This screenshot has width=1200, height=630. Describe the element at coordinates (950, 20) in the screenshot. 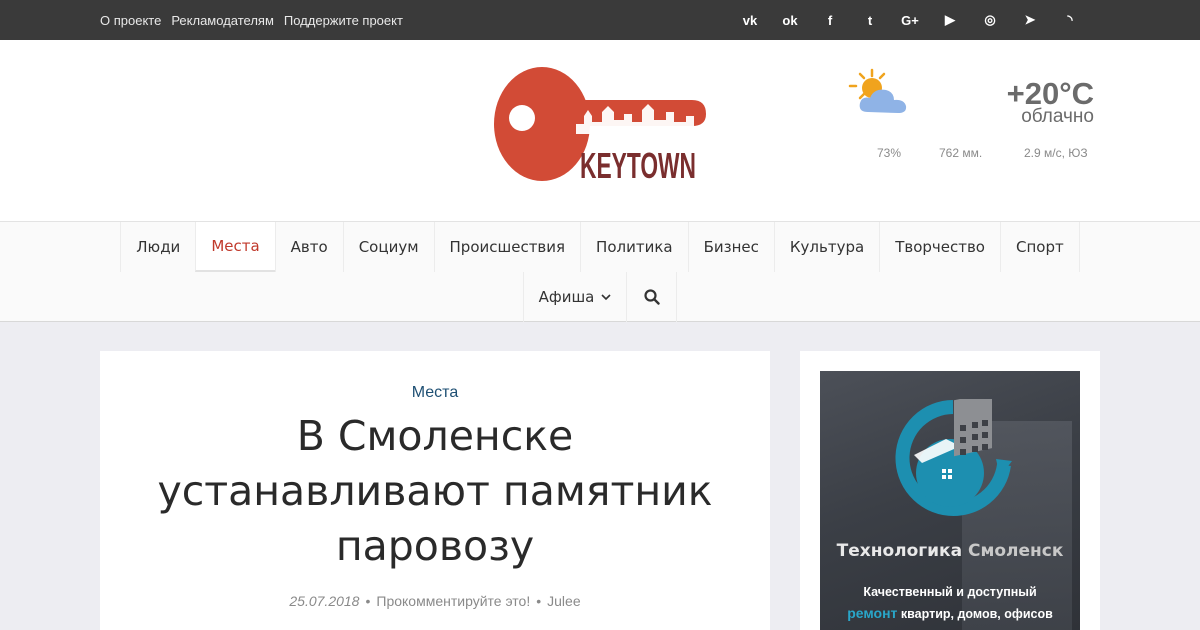

I see `youtube-icon: ▶` at that location.